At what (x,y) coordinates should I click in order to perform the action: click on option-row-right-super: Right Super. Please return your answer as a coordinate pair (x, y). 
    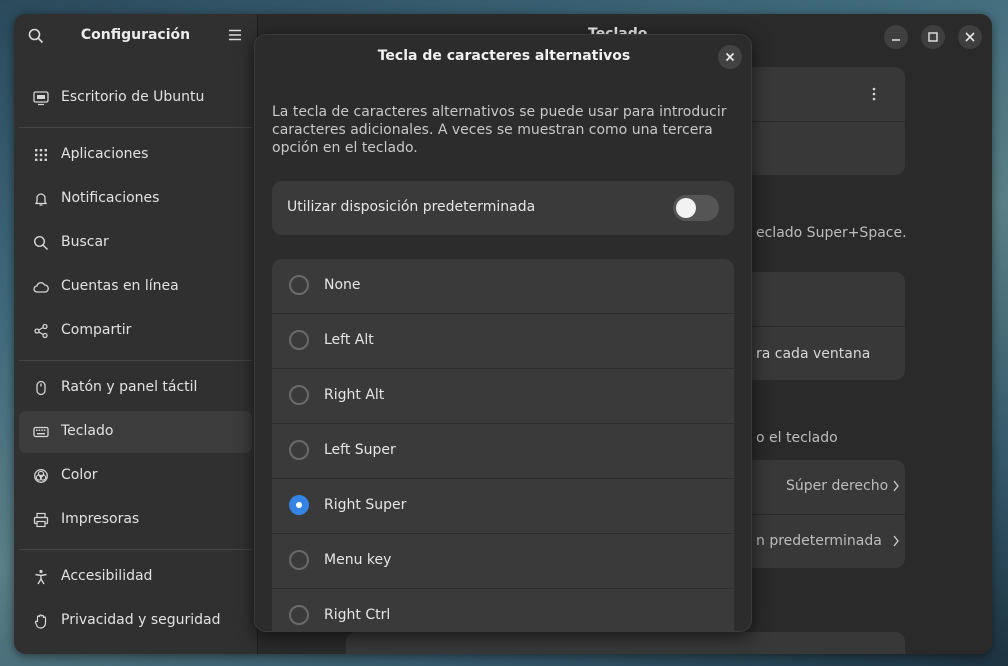
    Looking at the image, I should click on (503, 506).